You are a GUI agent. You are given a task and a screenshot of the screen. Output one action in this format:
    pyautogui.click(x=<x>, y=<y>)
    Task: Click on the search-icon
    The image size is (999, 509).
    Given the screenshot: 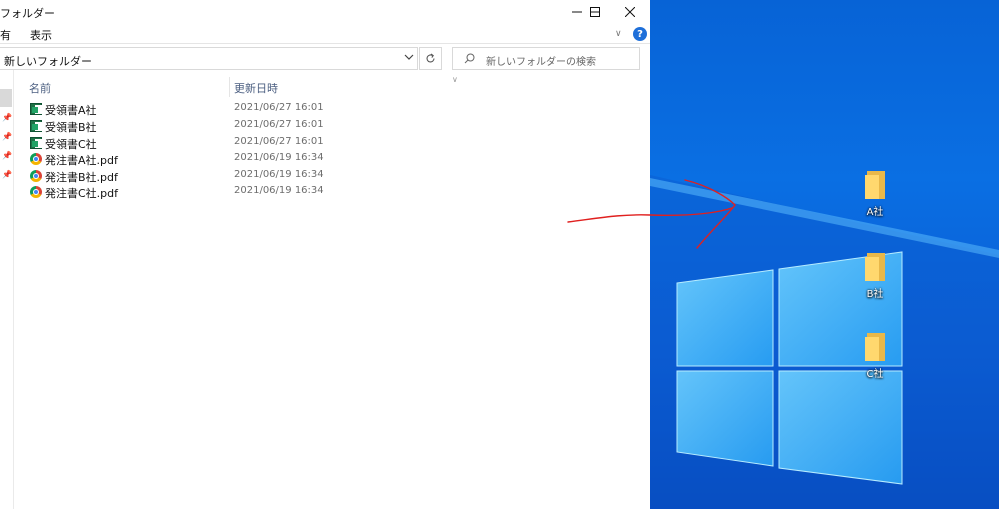 What is the action you would take?
    pyautogui.click(x=469, y=58)
    